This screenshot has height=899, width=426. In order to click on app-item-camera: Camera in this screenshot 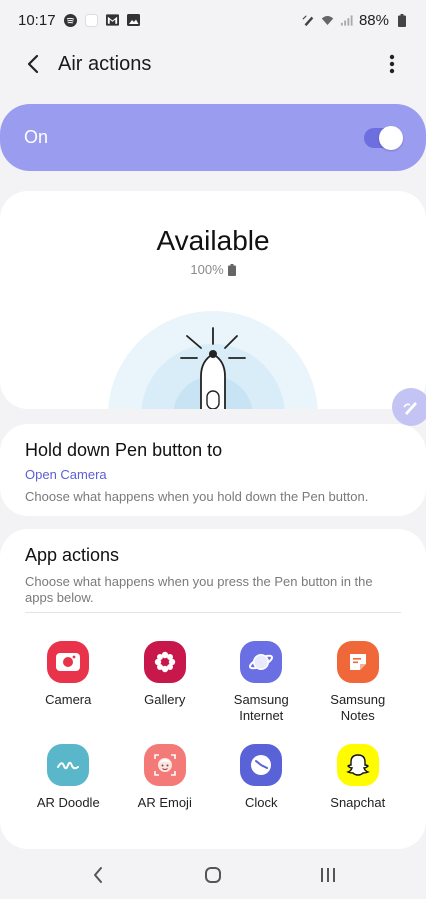, I will do `click(68, 682)`.